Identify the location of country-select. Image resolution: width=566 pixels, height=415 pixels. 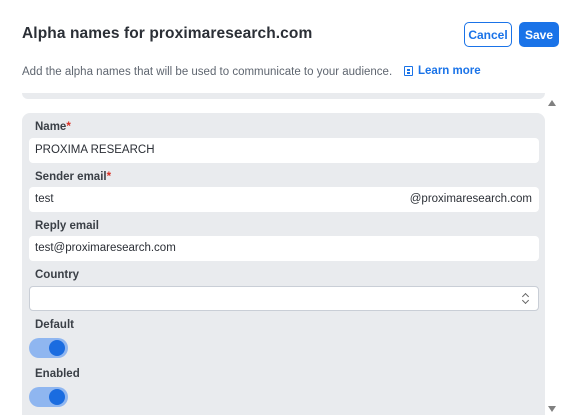
(284, 298).